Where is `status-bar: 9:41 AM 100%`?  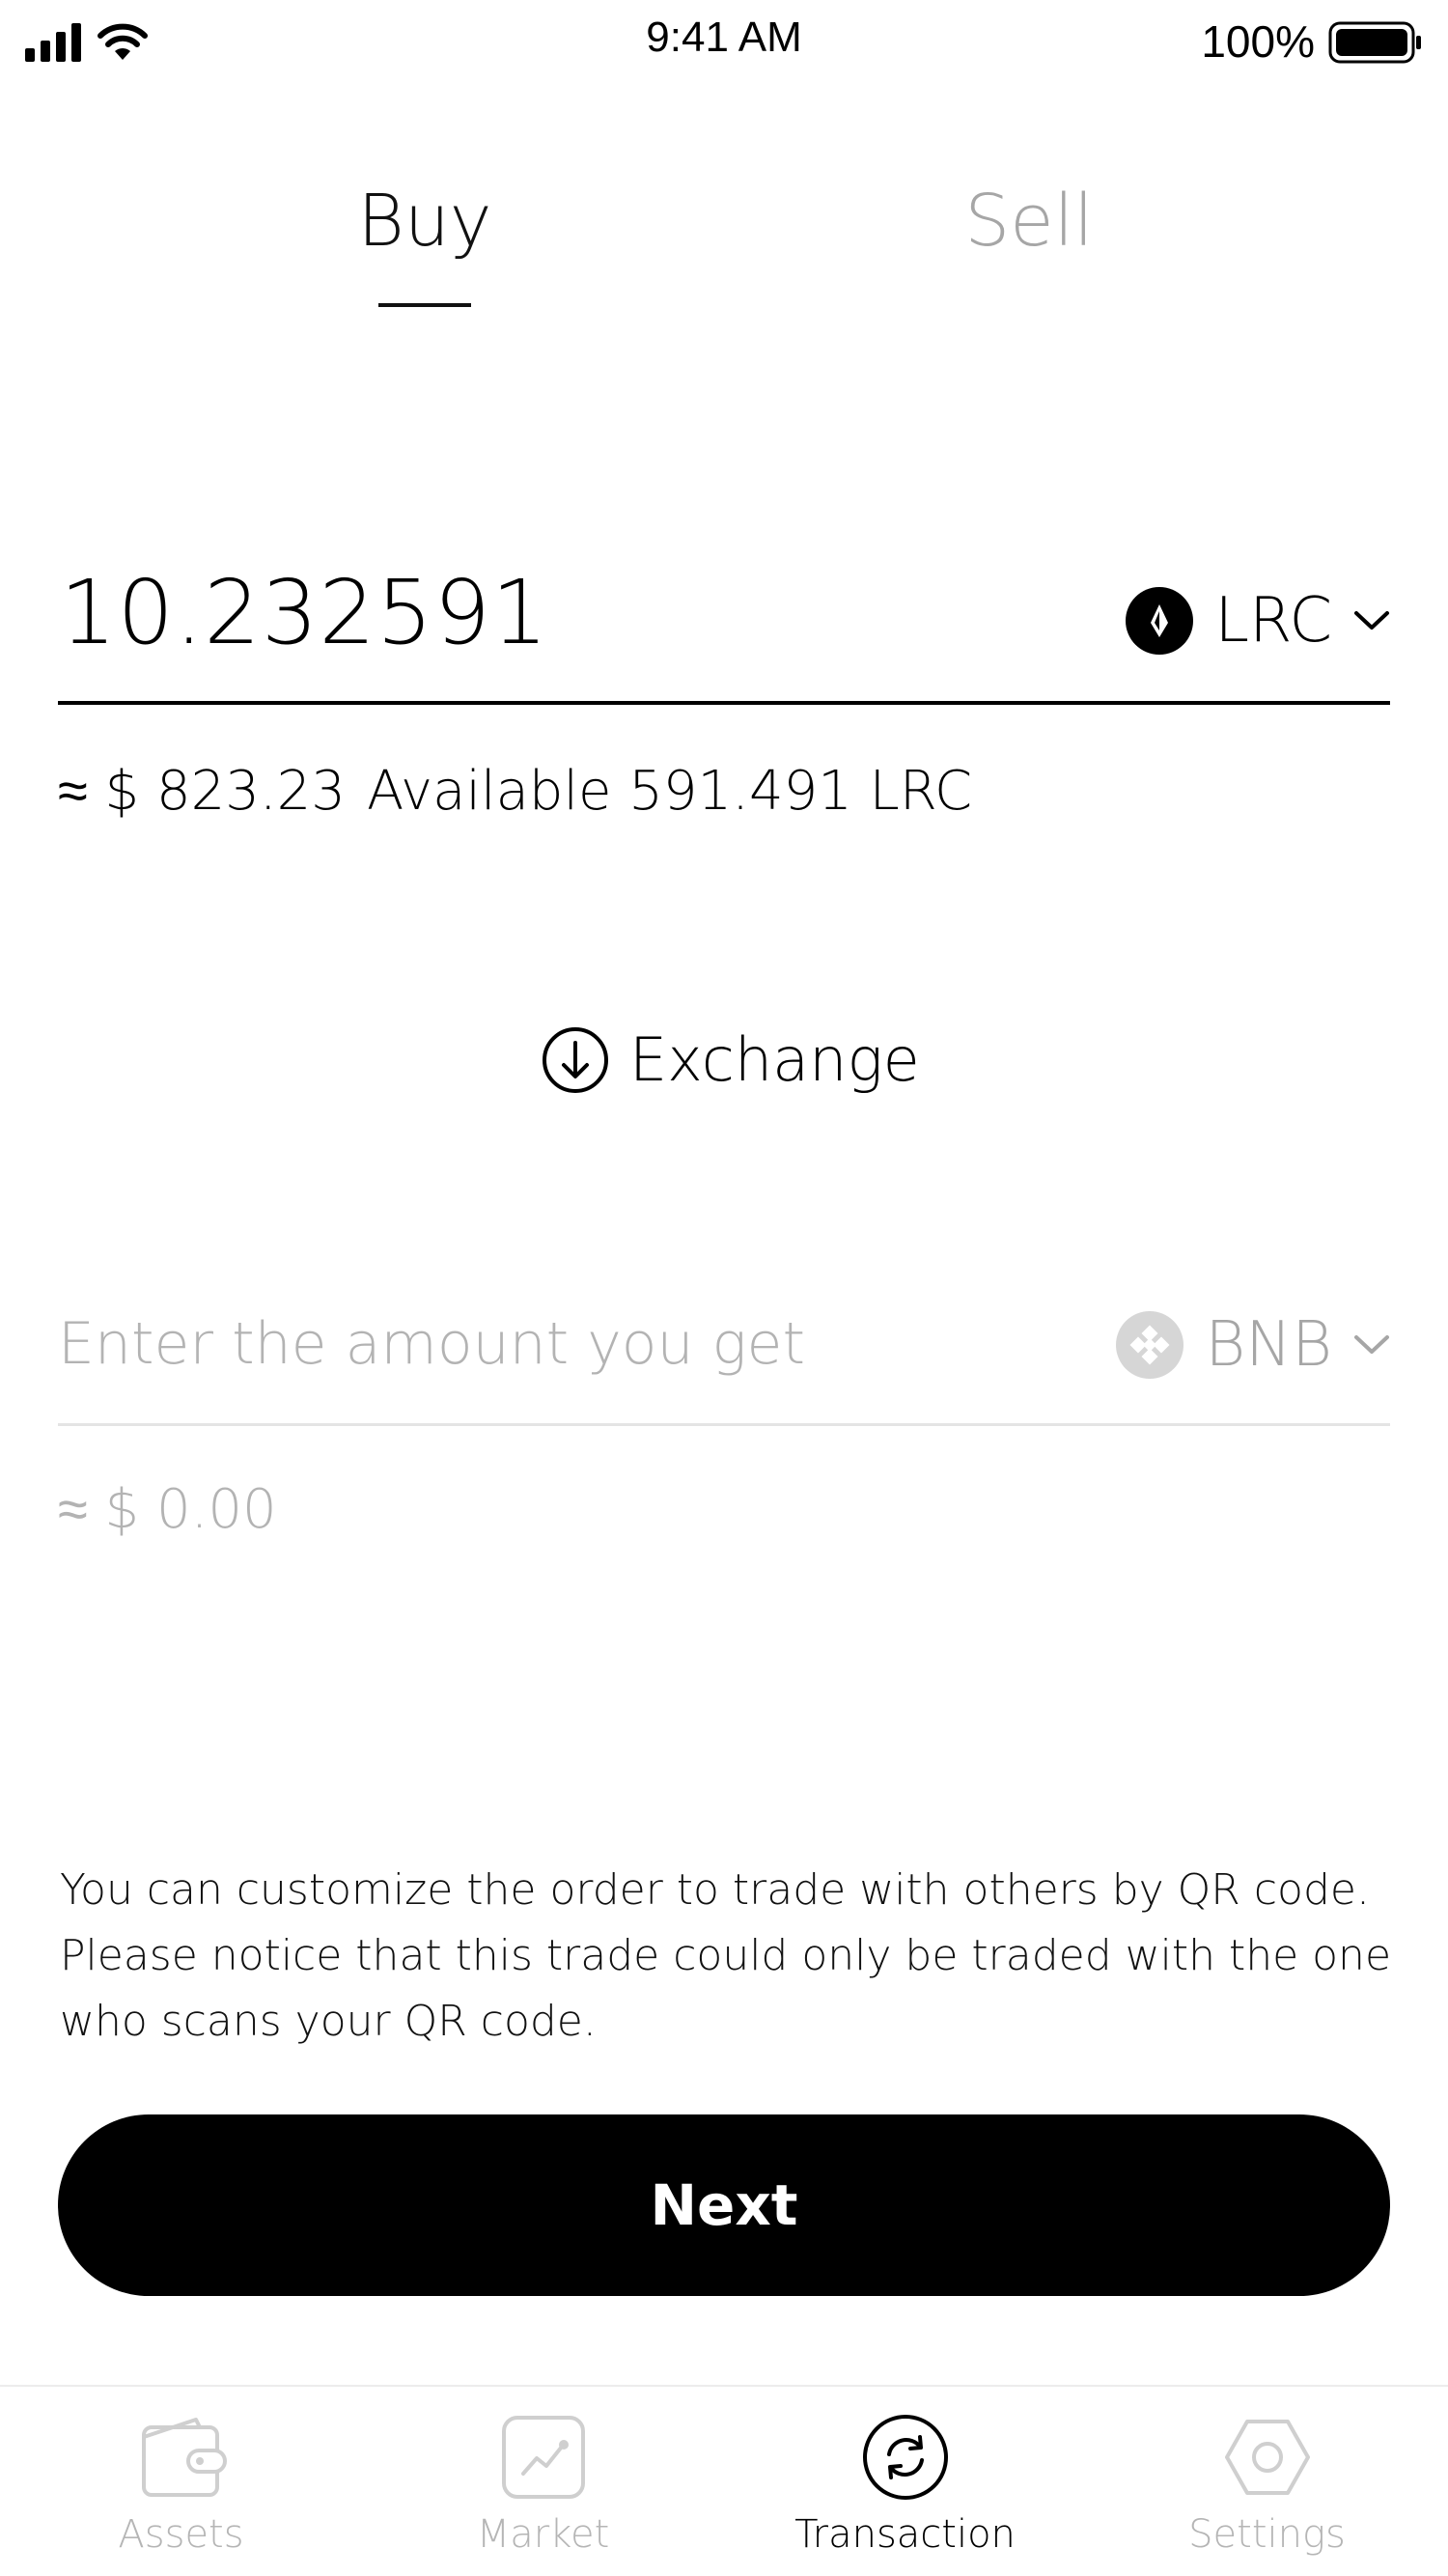
status-bar: 9:41 AM 100% is located at coordinates (724, 42).